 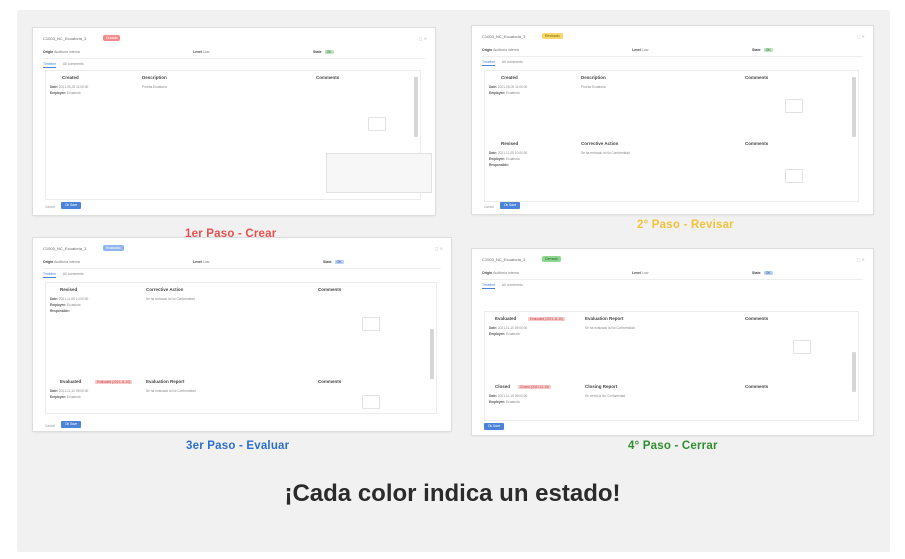 What do you see at coordinates (508, 153) in the screenshot?
I see `revised-date: Date: 2021-11-05 10:00:00` at bounding box center [508, 153].